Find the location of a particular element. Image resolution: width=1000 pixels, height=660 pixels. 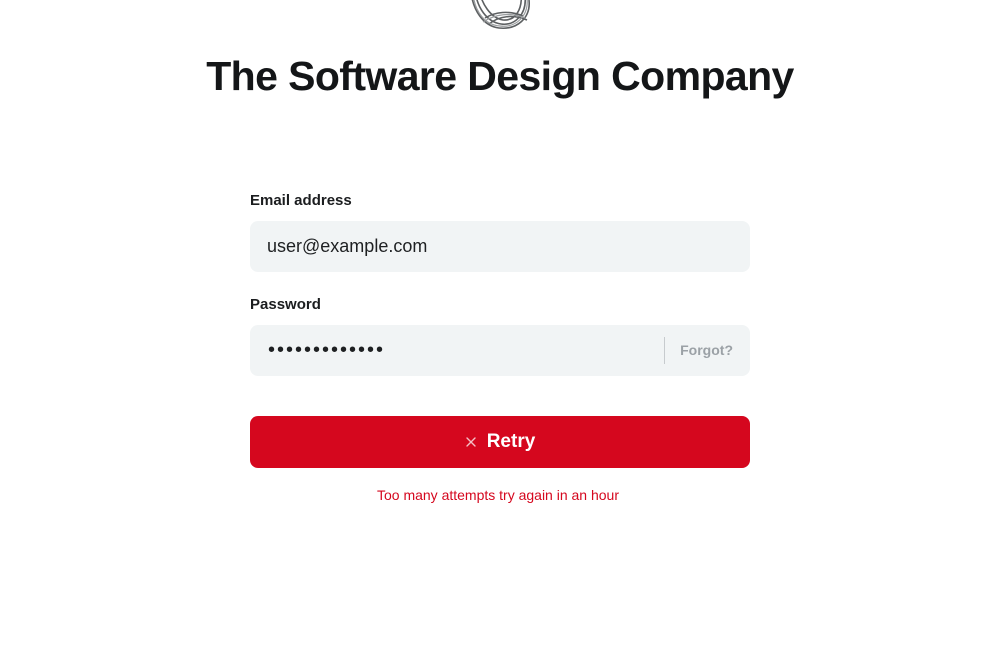

password-masked-value: ••••••••••••• is located at coordinates (327, 350).